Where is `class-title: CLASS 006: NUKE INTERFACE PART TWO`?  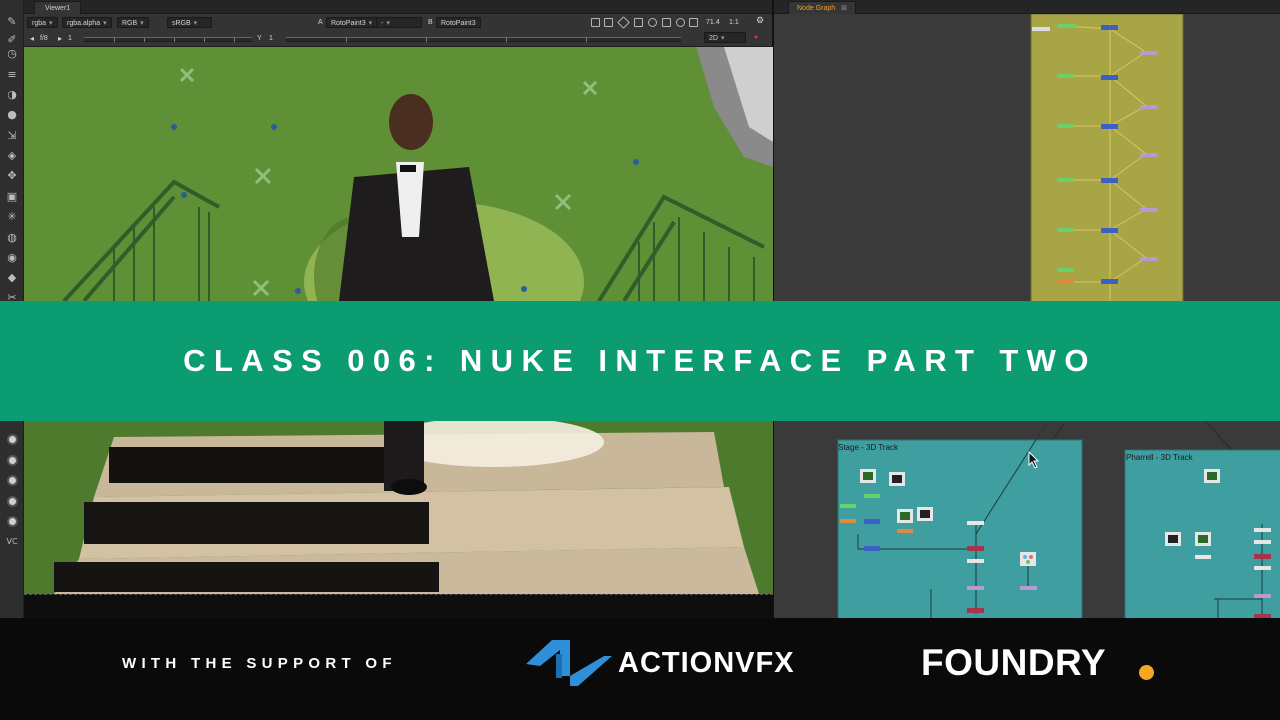 class-title: CLASS 006: NUKE INTERFACE PART TWO is located at coordinates (640, 360).